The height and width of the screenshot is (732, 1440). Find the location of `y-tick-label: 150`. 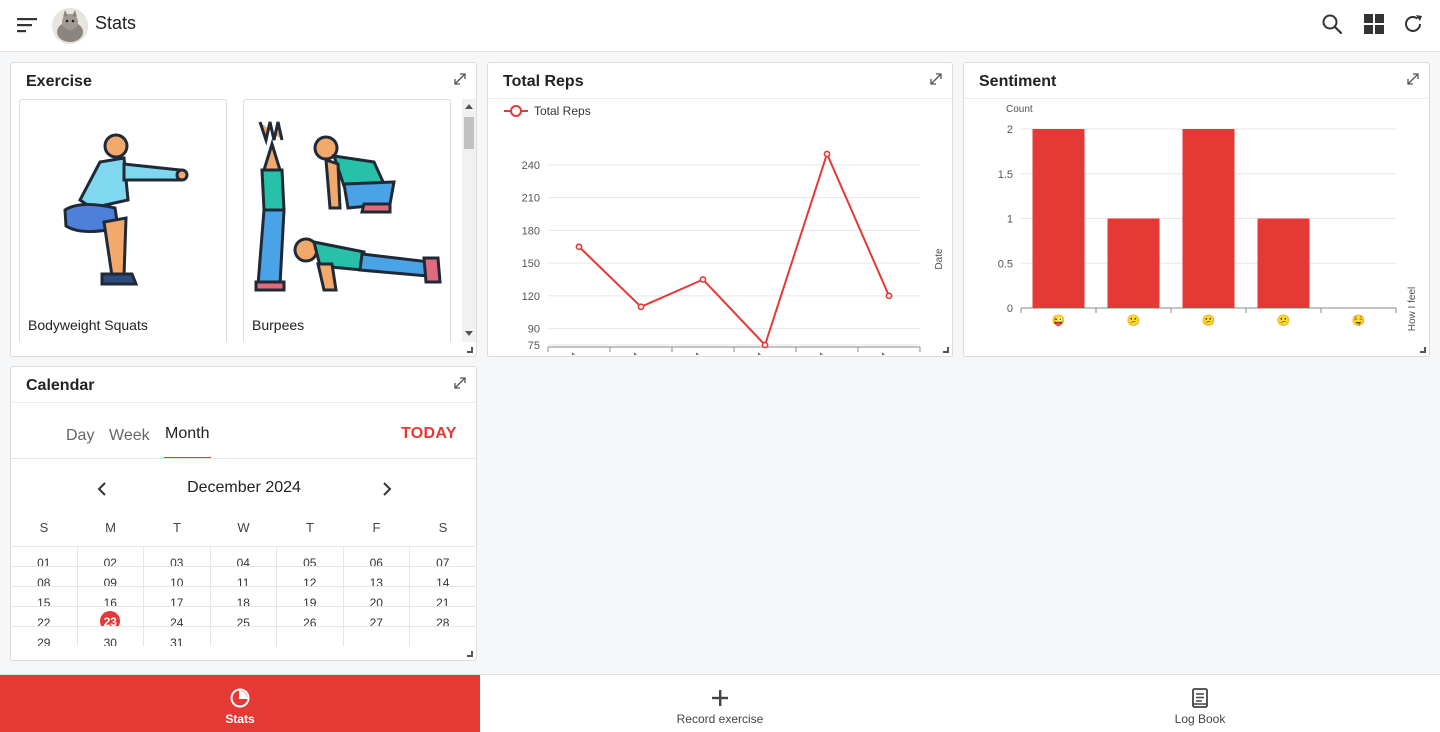

y-tick-label: 150 is located at coordinates (531, 264).